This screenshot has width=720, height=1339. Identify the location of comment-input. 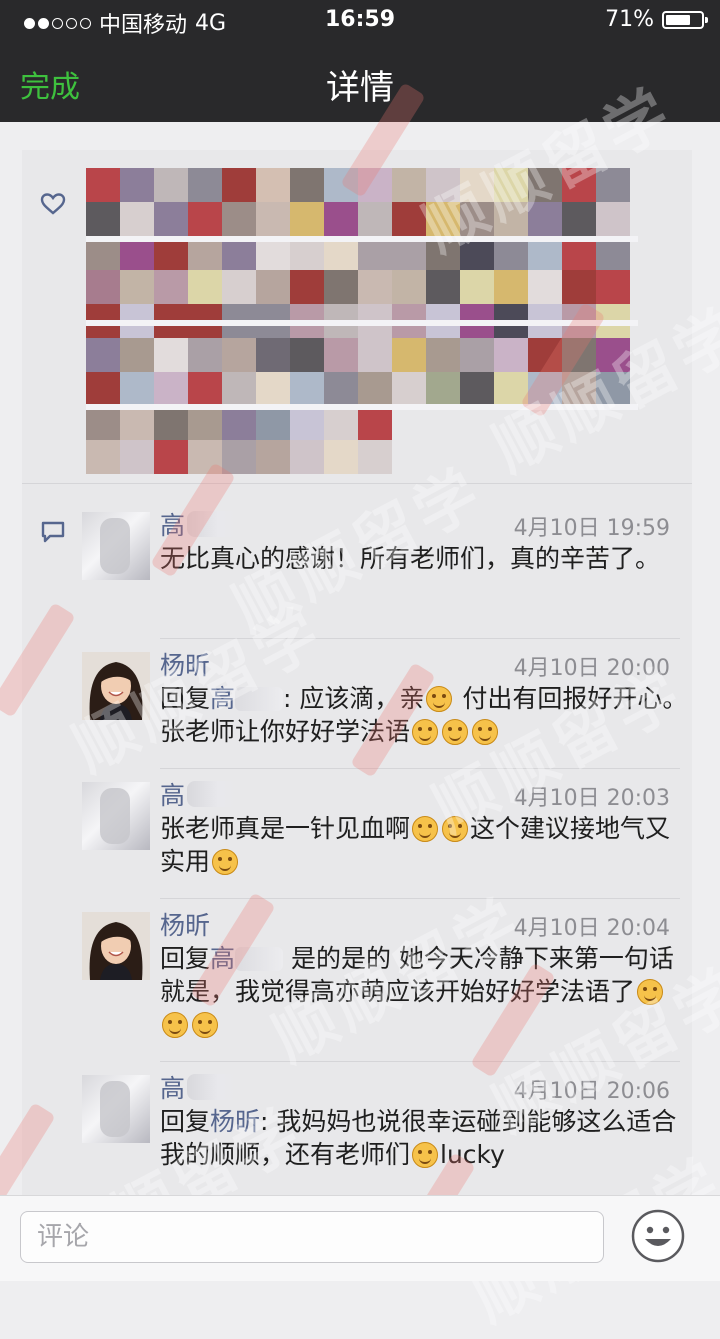
(312, 1237).